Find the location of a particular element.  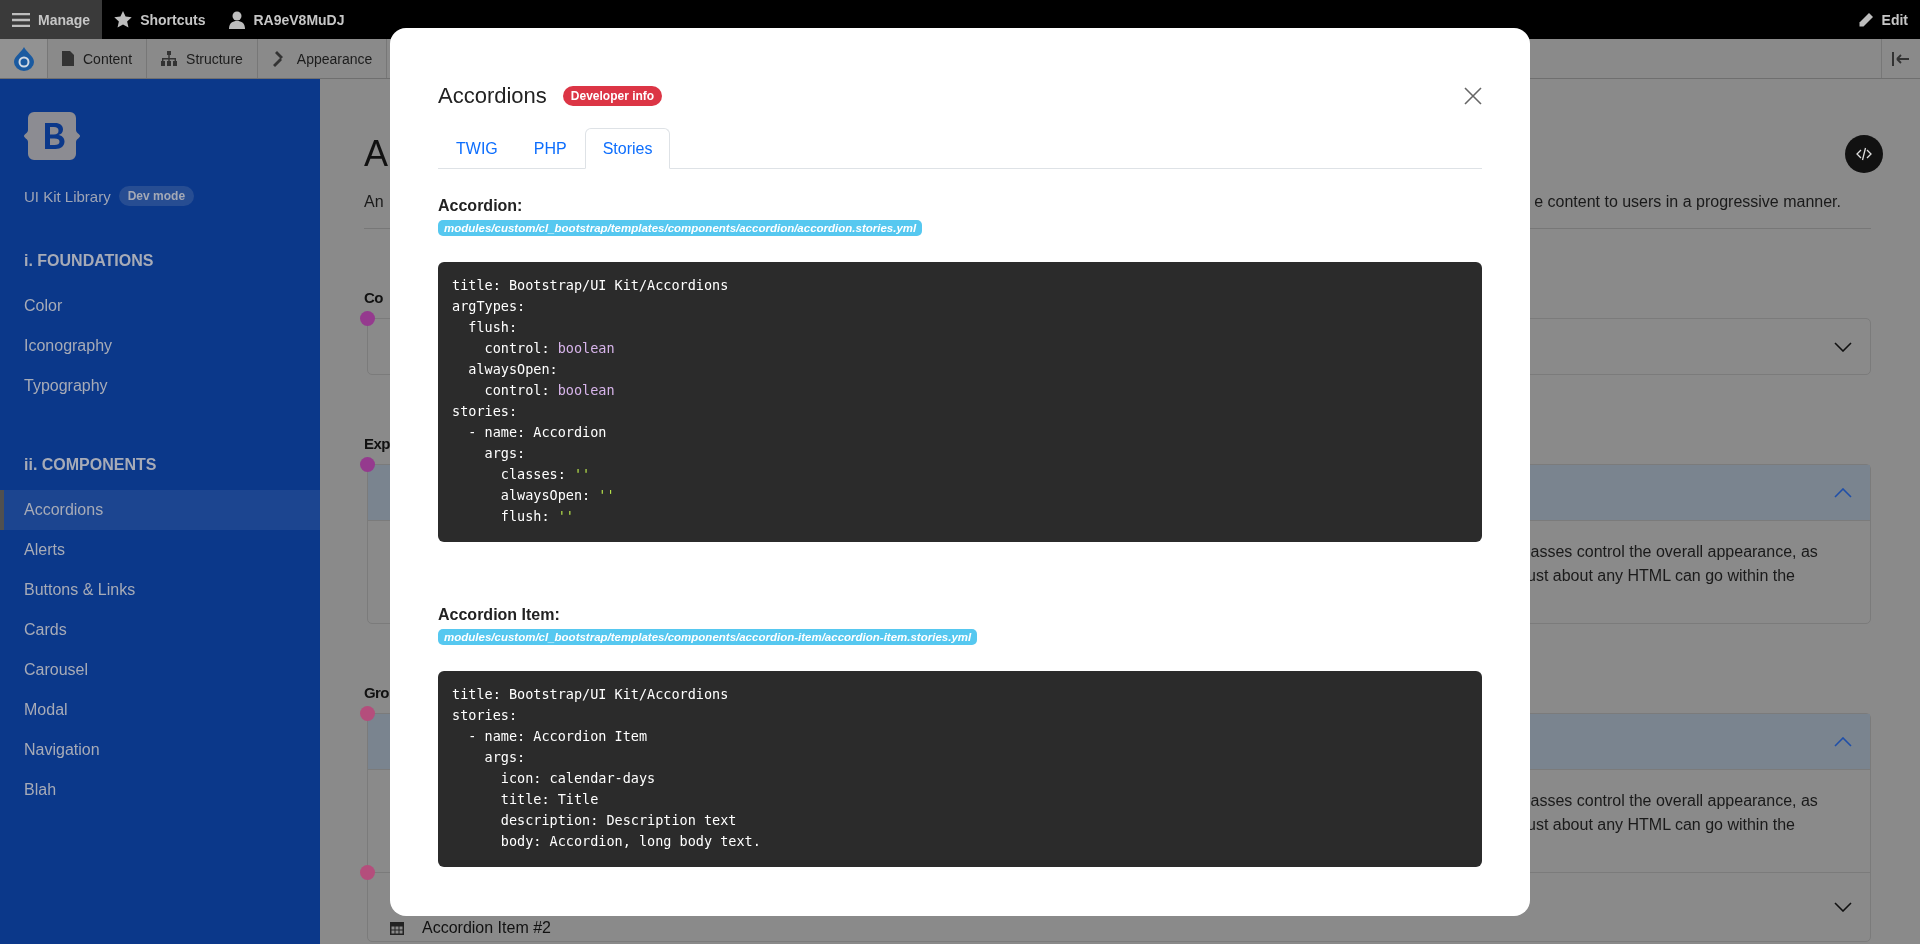

file-path-badge: modules/custom/cl_bootstrap/templates/components/accordion-item/accordion-item.stories.yml is located at coordinates (708, 637).